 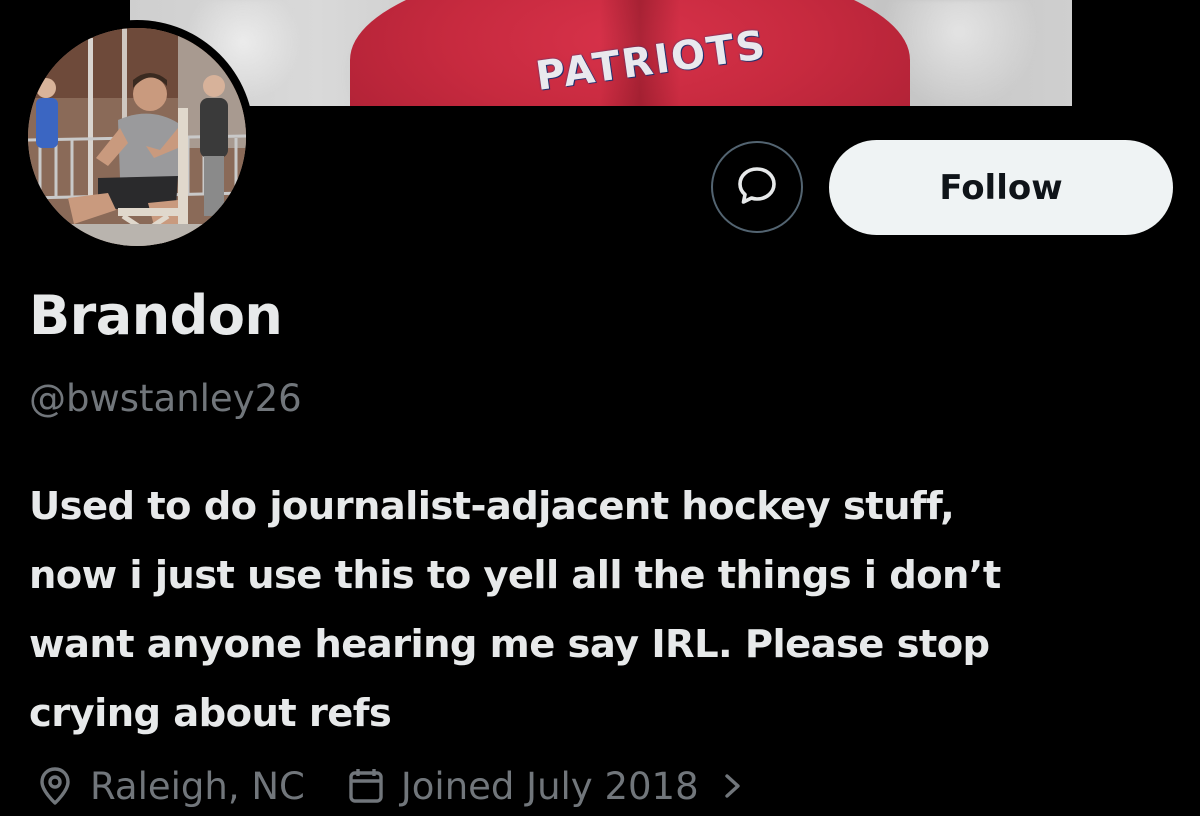 What do you see at coordinates (156, 315) in the screenshot?
I see `display-name: Brandon` at bounding box center [156, 315].